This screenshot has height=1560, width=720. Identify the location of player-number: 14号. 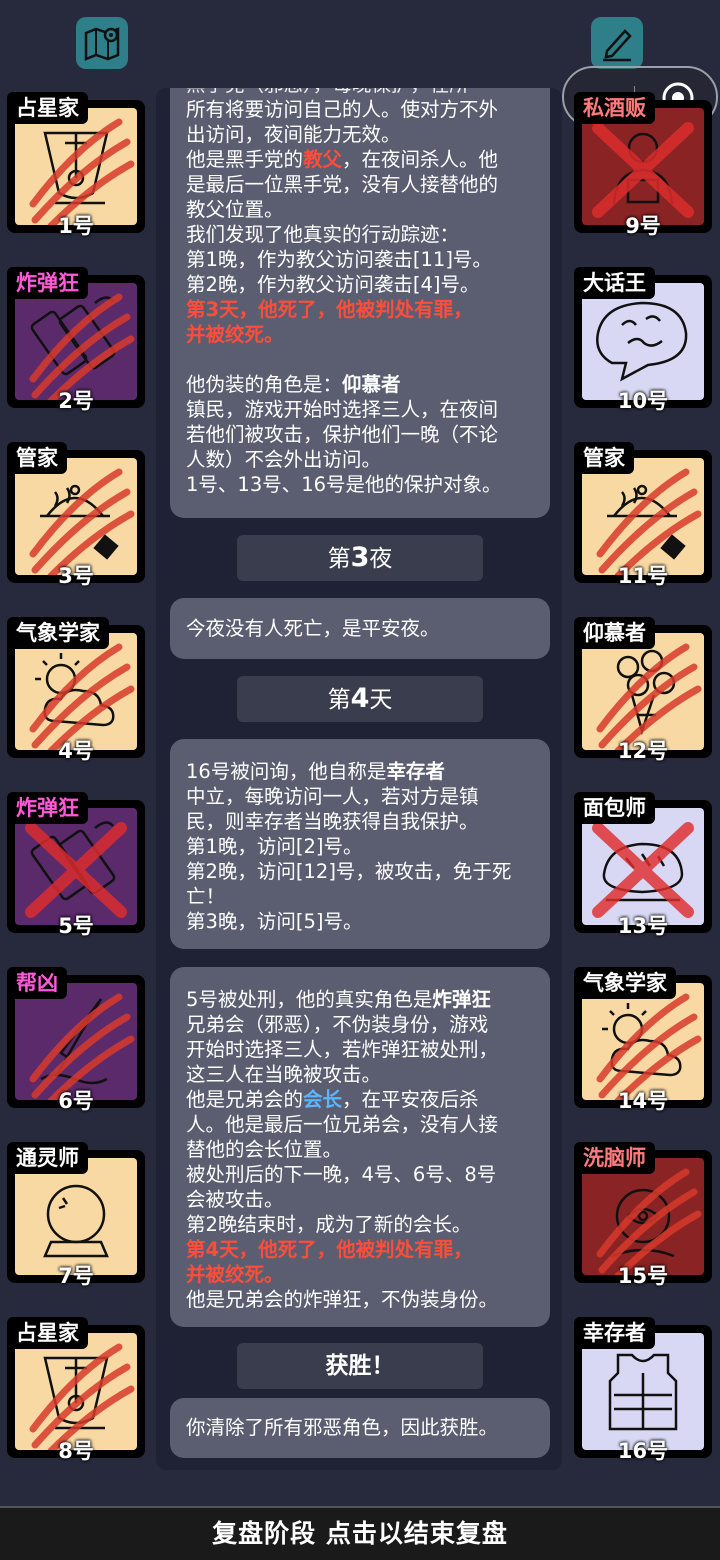
(643, 1101).